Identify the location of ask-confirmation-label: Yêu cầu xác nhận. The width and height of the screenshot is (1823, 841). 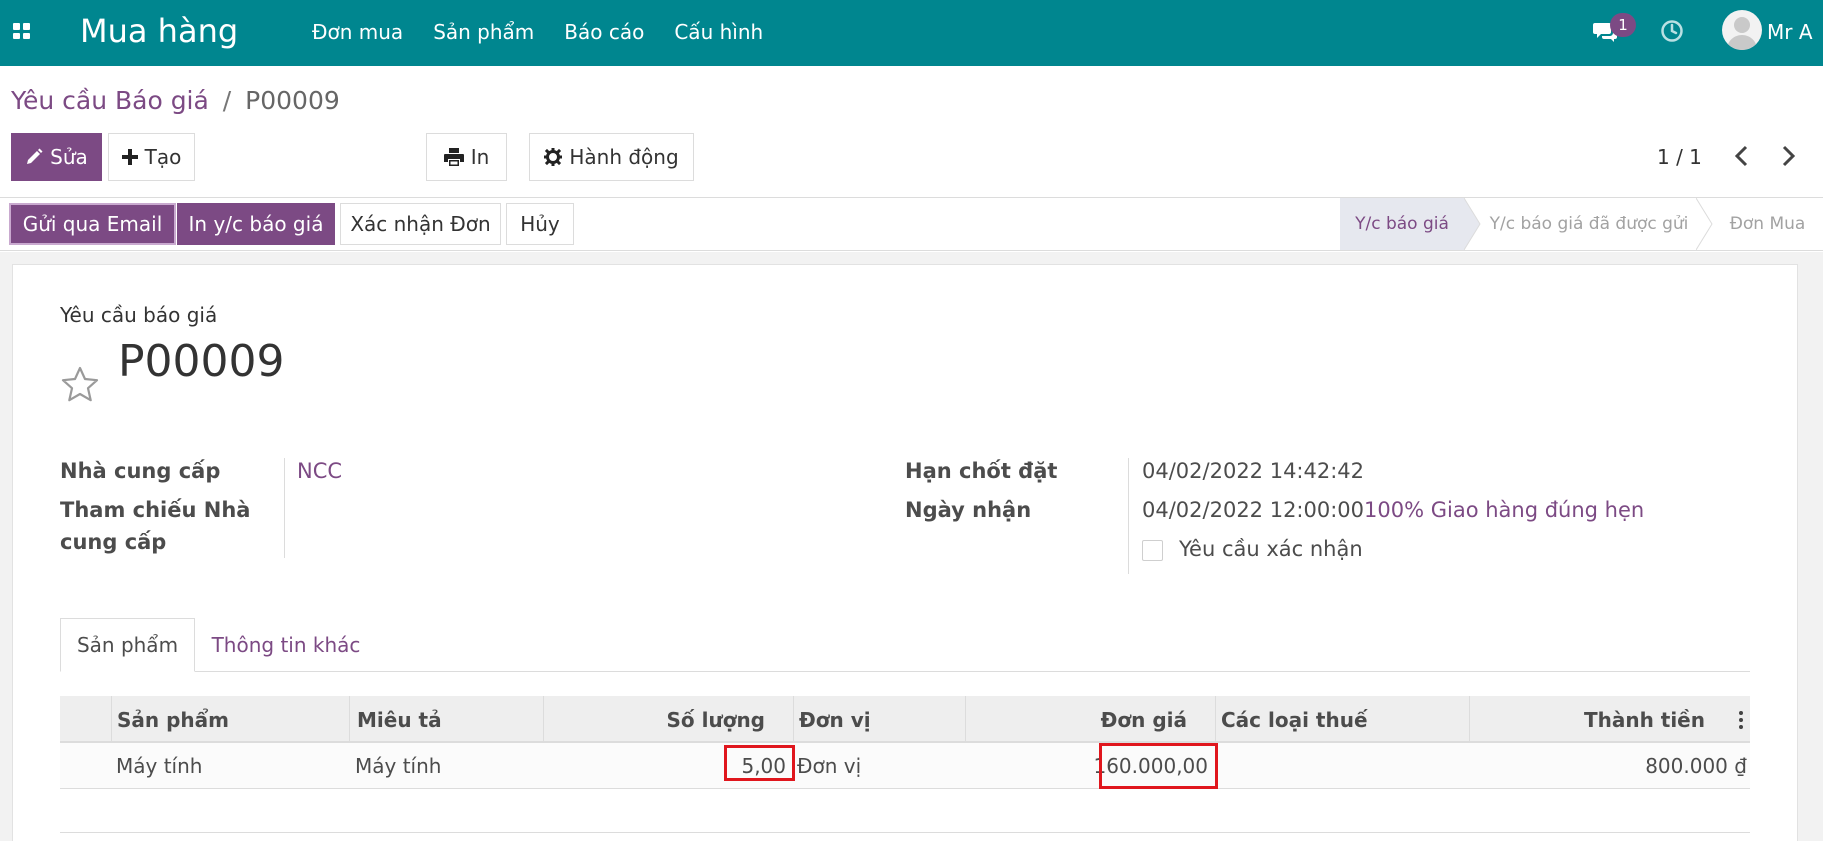
(1271, 549).